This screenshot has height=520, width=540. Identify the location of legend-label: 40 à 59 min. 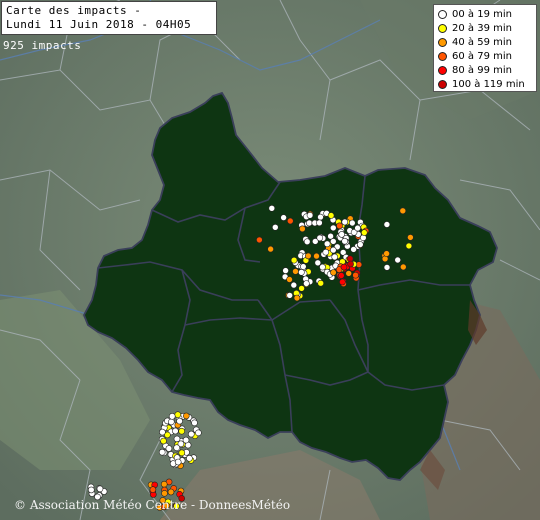
(482, 42).